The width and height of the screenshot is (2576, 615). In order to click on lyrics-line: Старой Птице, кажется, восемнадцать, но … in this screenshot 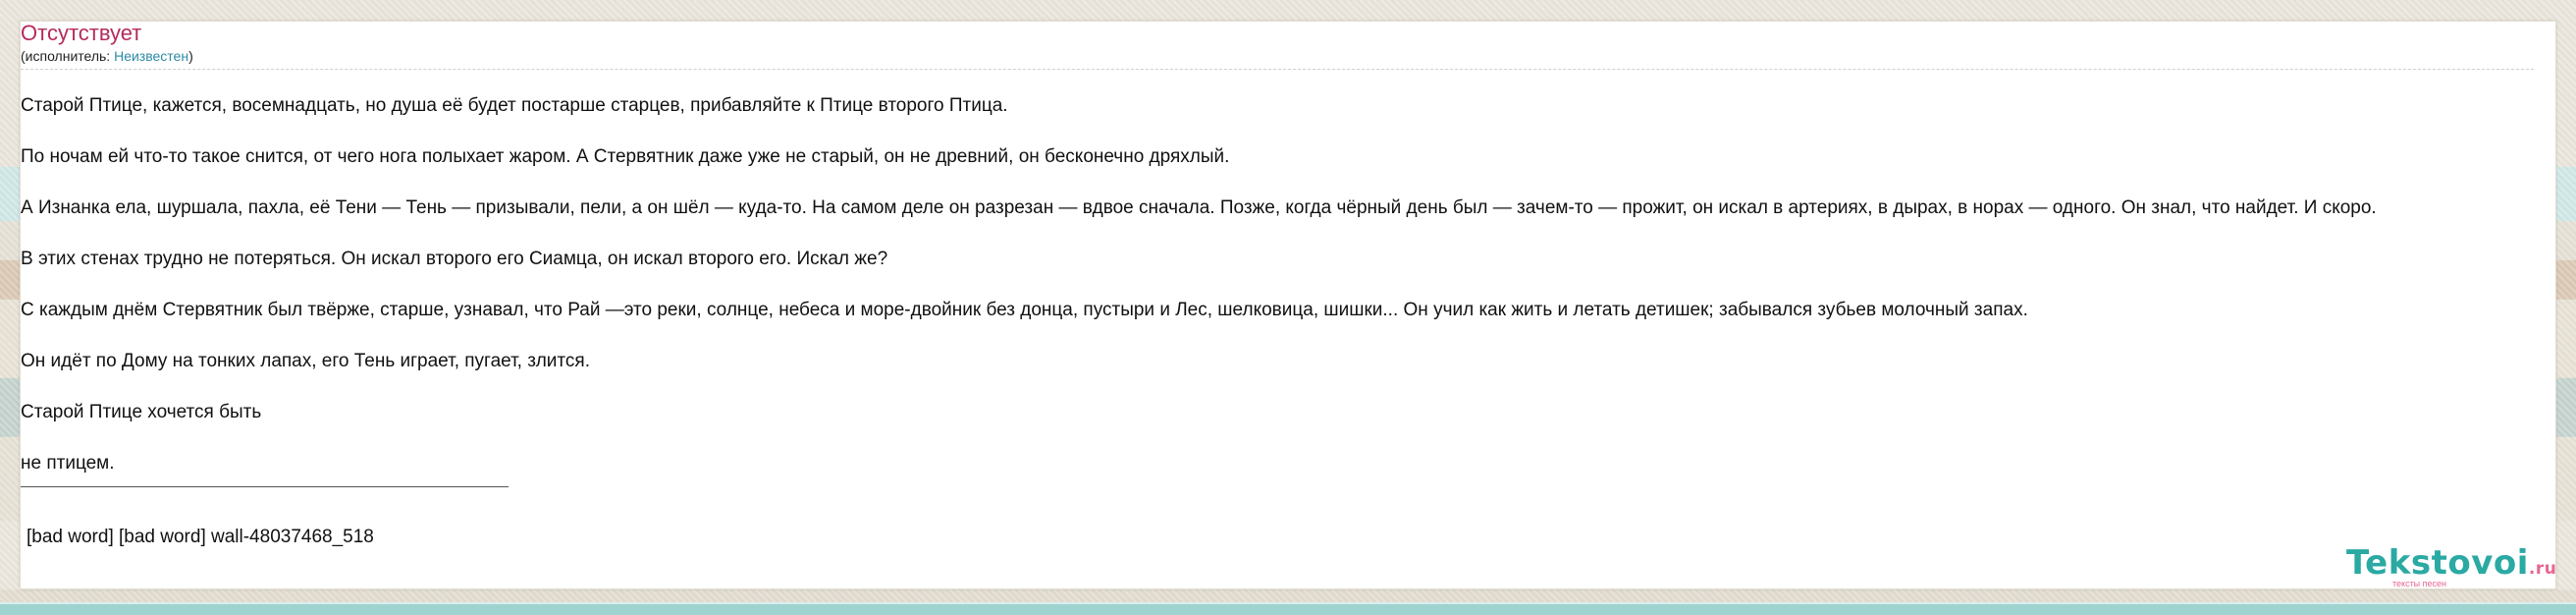, I will do `click(514, 105)`.